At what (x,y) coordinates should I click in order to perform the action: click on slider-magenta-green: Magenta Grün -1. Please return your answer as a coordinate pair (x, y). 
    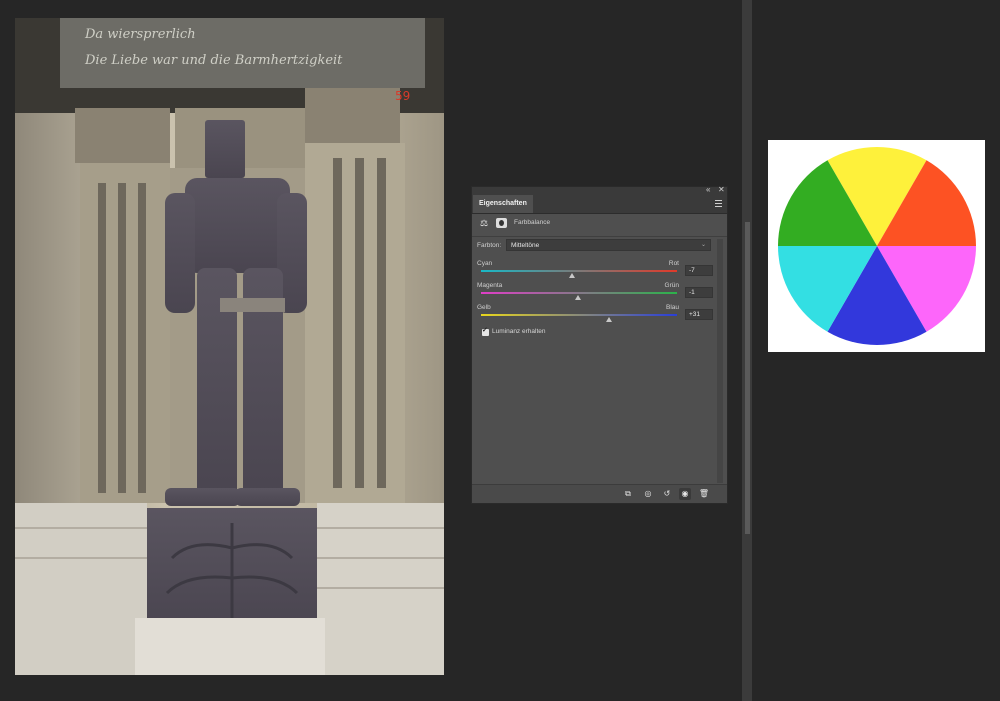
    Looking at the image, I should click on (596, 293).